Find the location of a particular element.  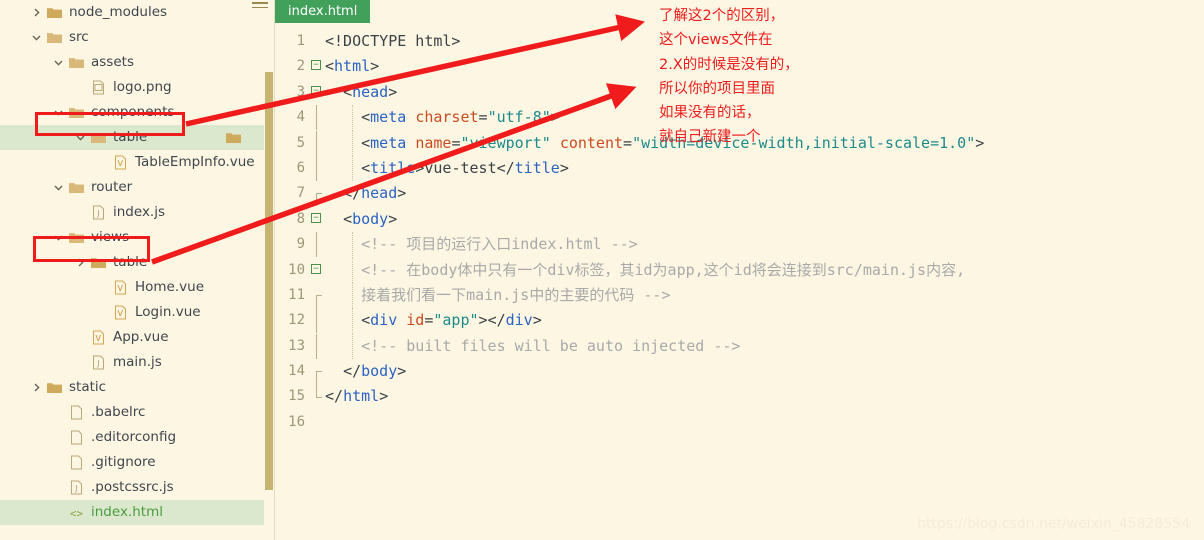

tree-item-views: views is located at coordinates (132, 237).